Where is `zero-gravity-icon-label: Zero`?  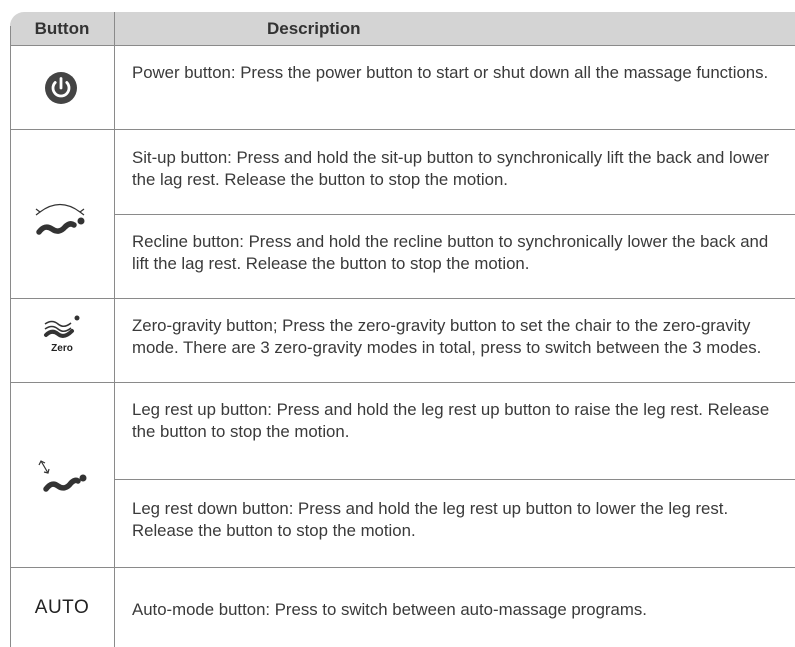
zero-gravity-icon-label: Zero is located at coordinates (62, 348).